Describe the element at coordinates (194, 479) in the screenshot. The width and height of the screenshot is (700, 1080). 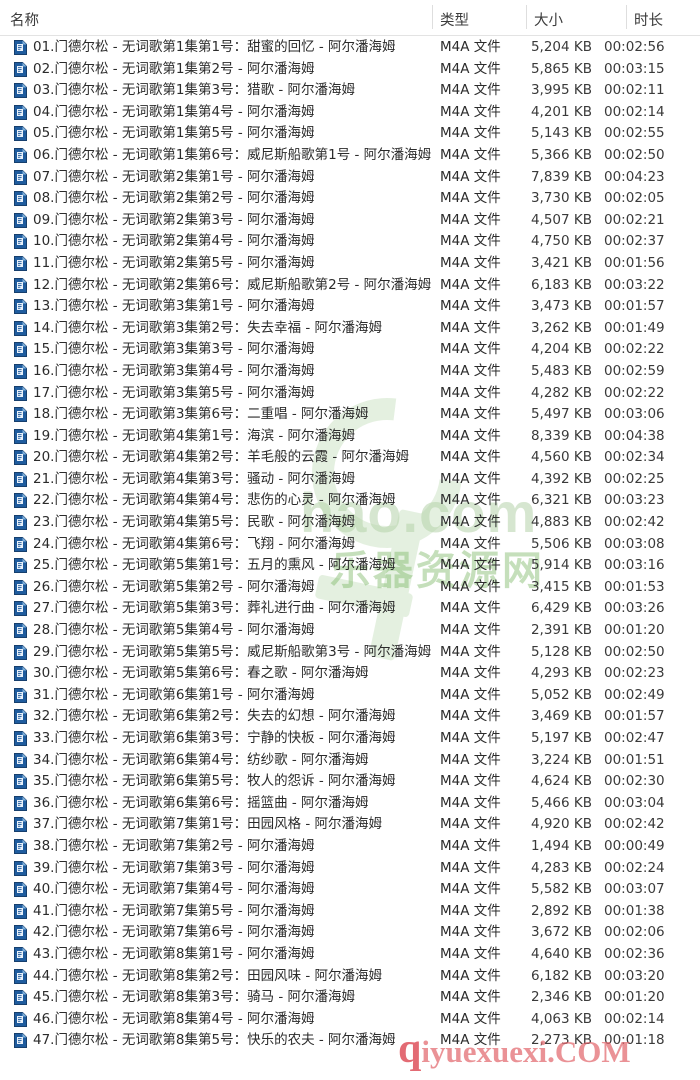
I see `file-name: 21.门德尔松 - 无词歌第4集第3号：骚动 - 阿尔潘海姆` at that location.